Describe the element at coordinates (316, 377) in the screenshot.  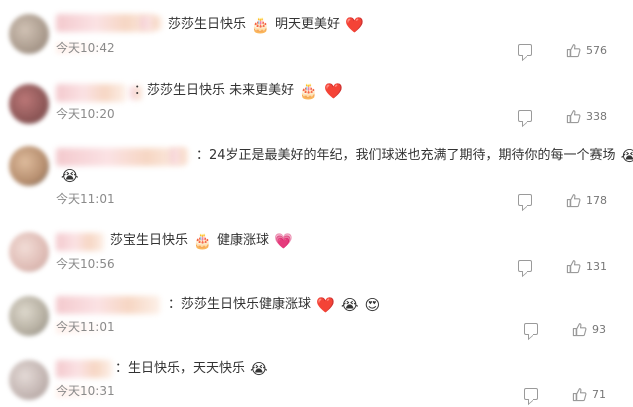
I see `comment-item: ：生日快乐，天天快乐 😭 今天10:31 71` at that location.